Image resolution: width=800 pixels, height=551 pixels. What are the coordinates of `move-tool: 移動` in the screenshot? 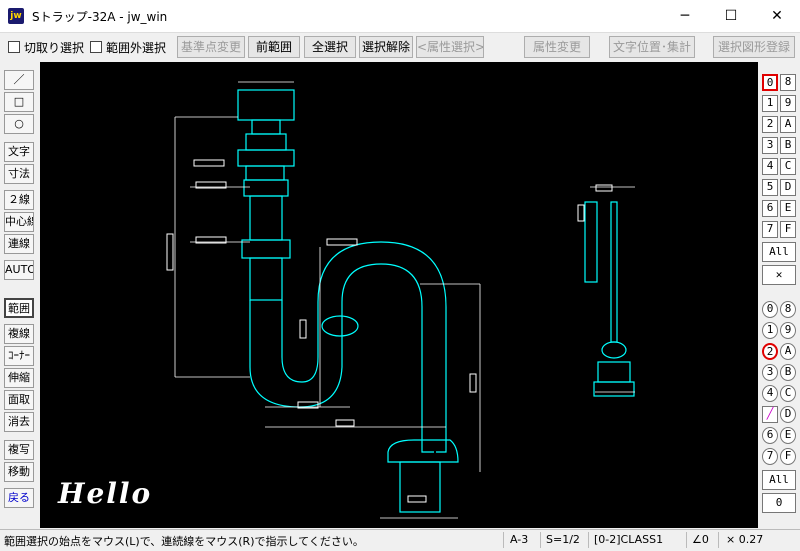 It's located at (19, 472).